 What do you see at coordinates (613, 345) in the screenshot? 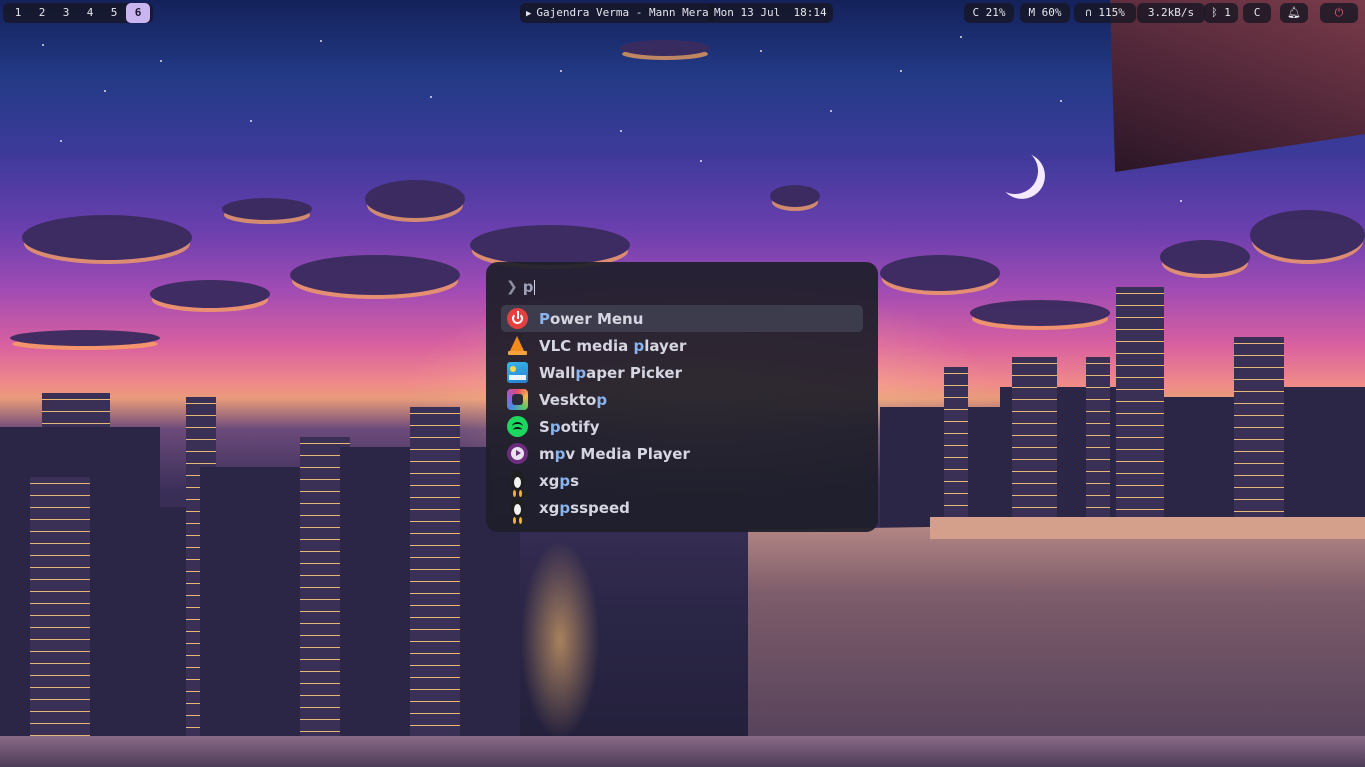
I see `result-label: VLC media player` at bounding box center [613, 345].